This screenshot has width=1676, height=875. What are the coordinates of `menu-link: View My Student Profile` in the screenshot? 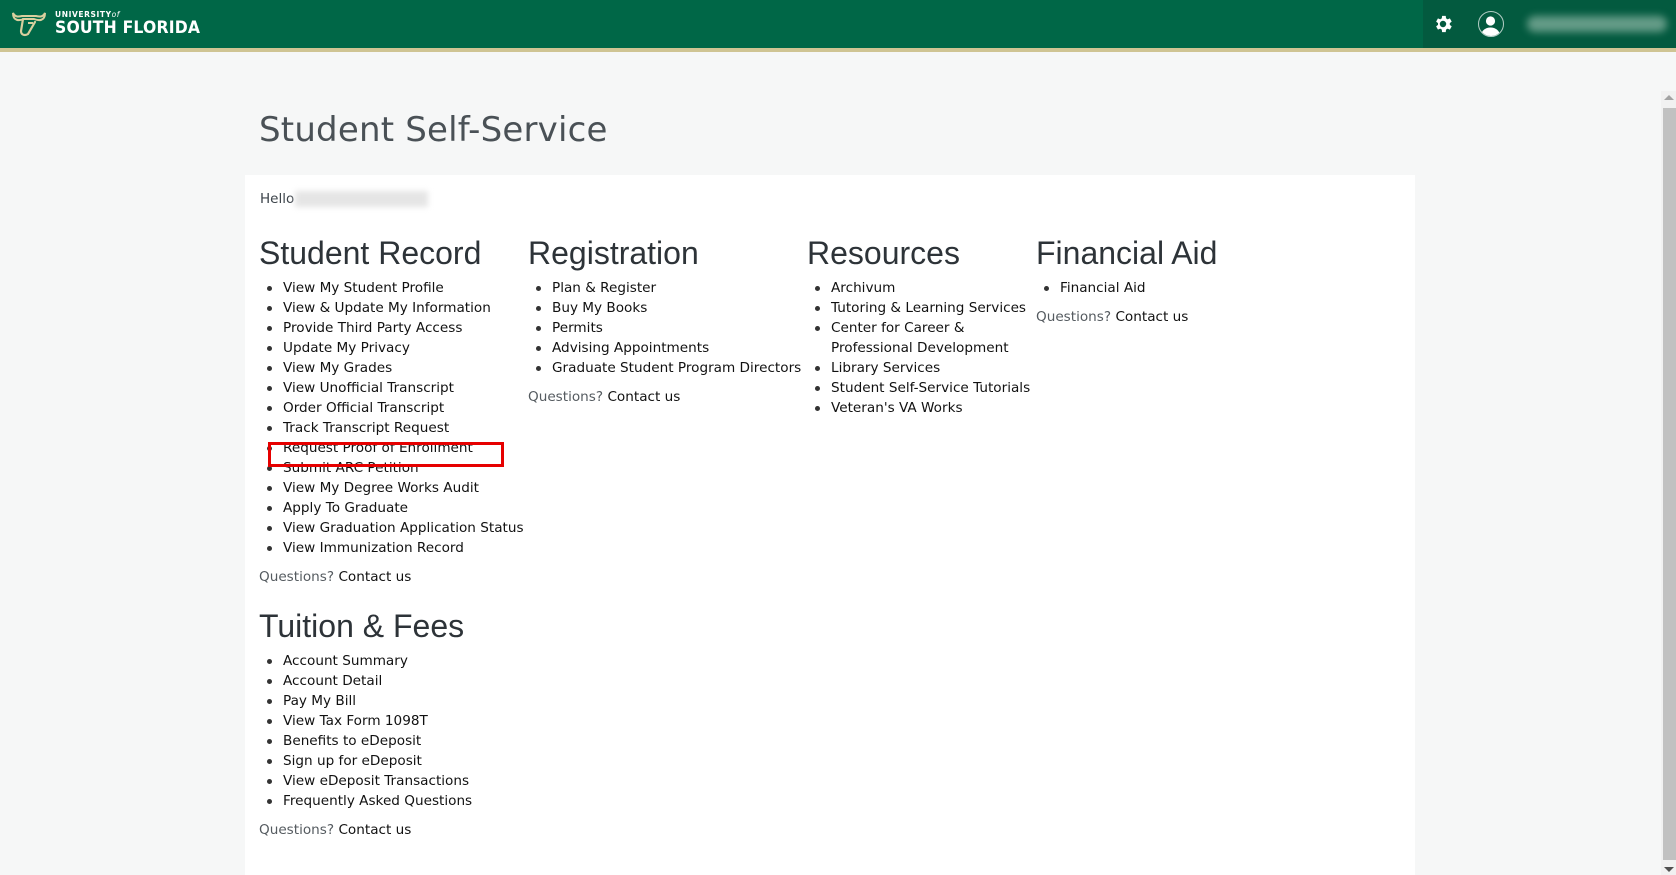 It's located at (363, 288).